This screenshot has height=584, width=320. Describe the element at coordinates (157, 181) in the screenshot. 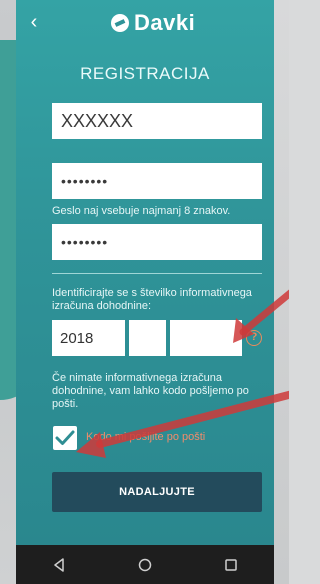

I see `password-field` at that location.